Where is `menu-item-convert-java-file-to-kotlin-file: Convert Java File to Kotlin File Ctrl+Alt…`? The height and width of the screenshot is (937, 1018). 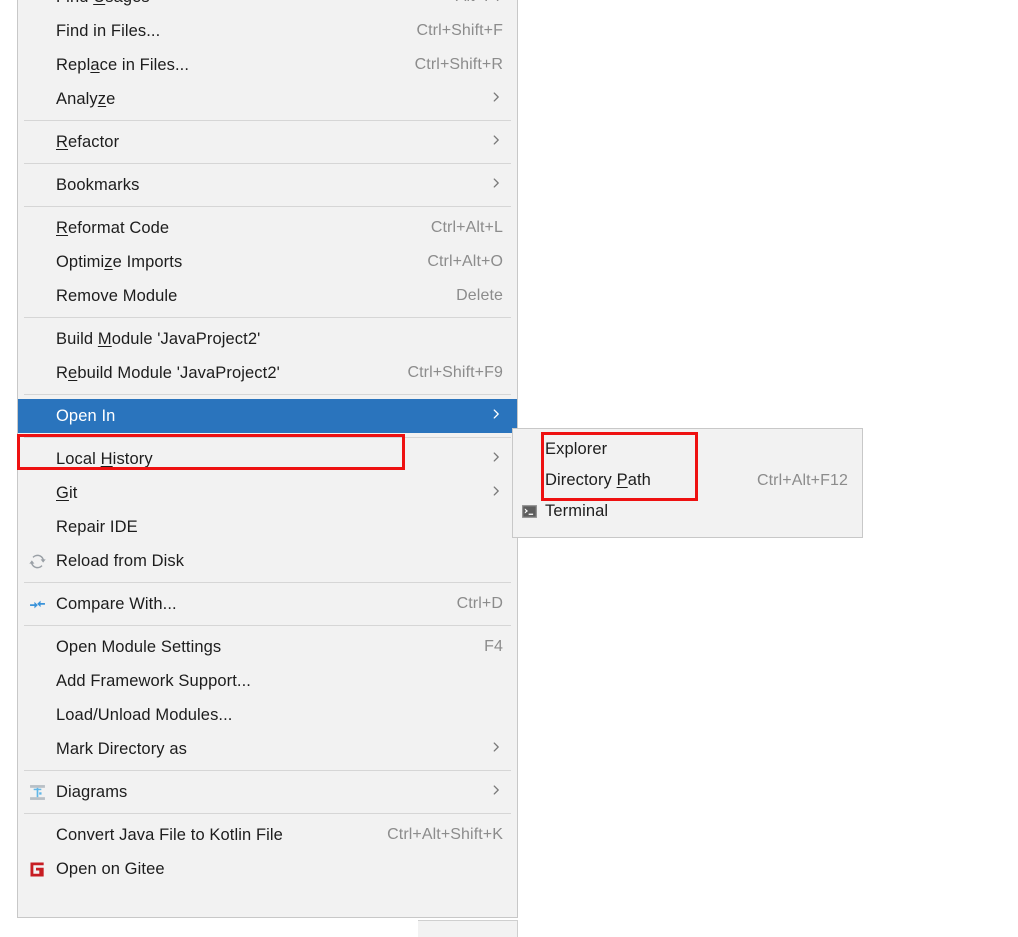
menu-item-convert-java-file-to-kotlin-file: Convert Java File to Kotlin File Ctrl+Alt… is located at coordinates (267, 835).